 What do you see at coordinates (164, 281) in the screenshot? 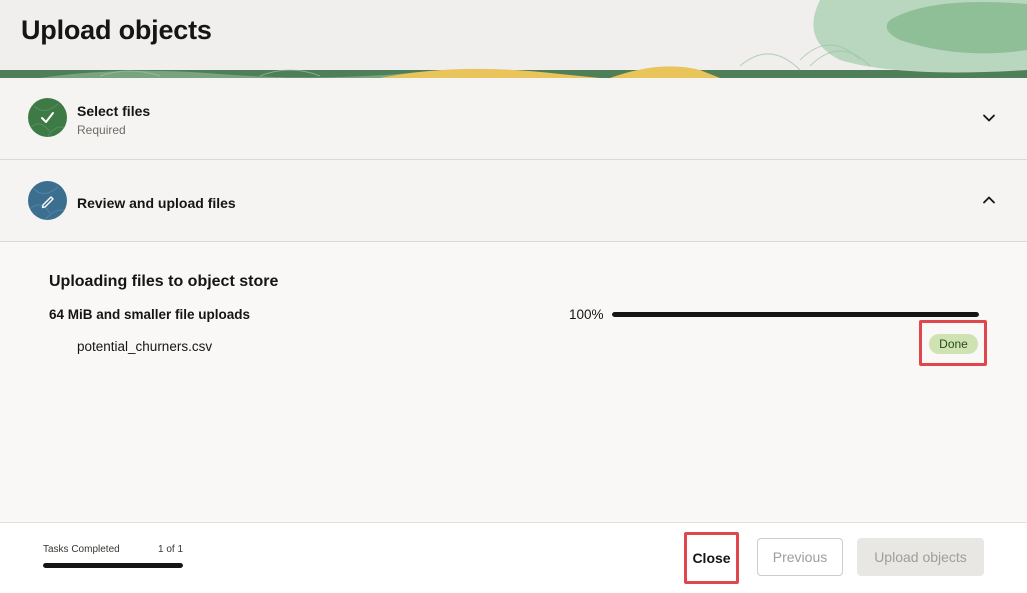
I see `section-title: Uploading files to object store` at bounding box center [164, 281].